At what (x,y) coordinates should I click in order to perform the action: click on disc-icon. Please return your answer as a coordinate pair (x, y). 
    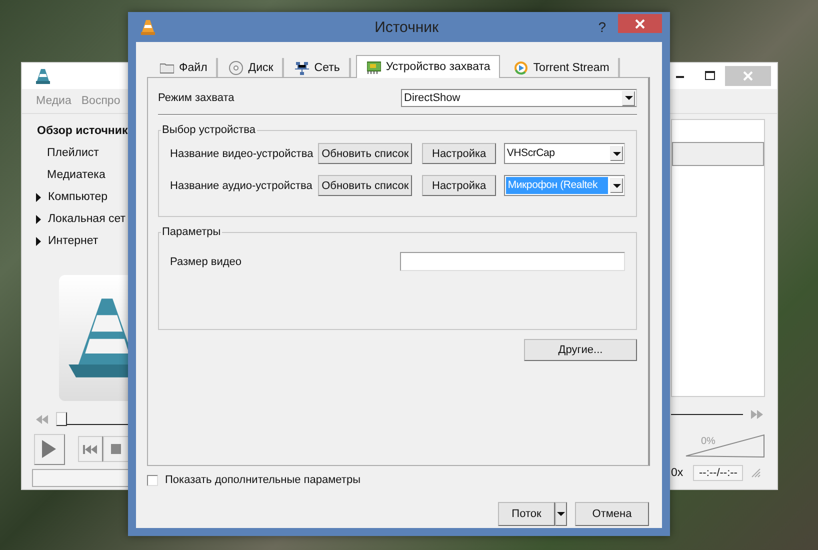
    Looking at the image, I should click on (236, 67).